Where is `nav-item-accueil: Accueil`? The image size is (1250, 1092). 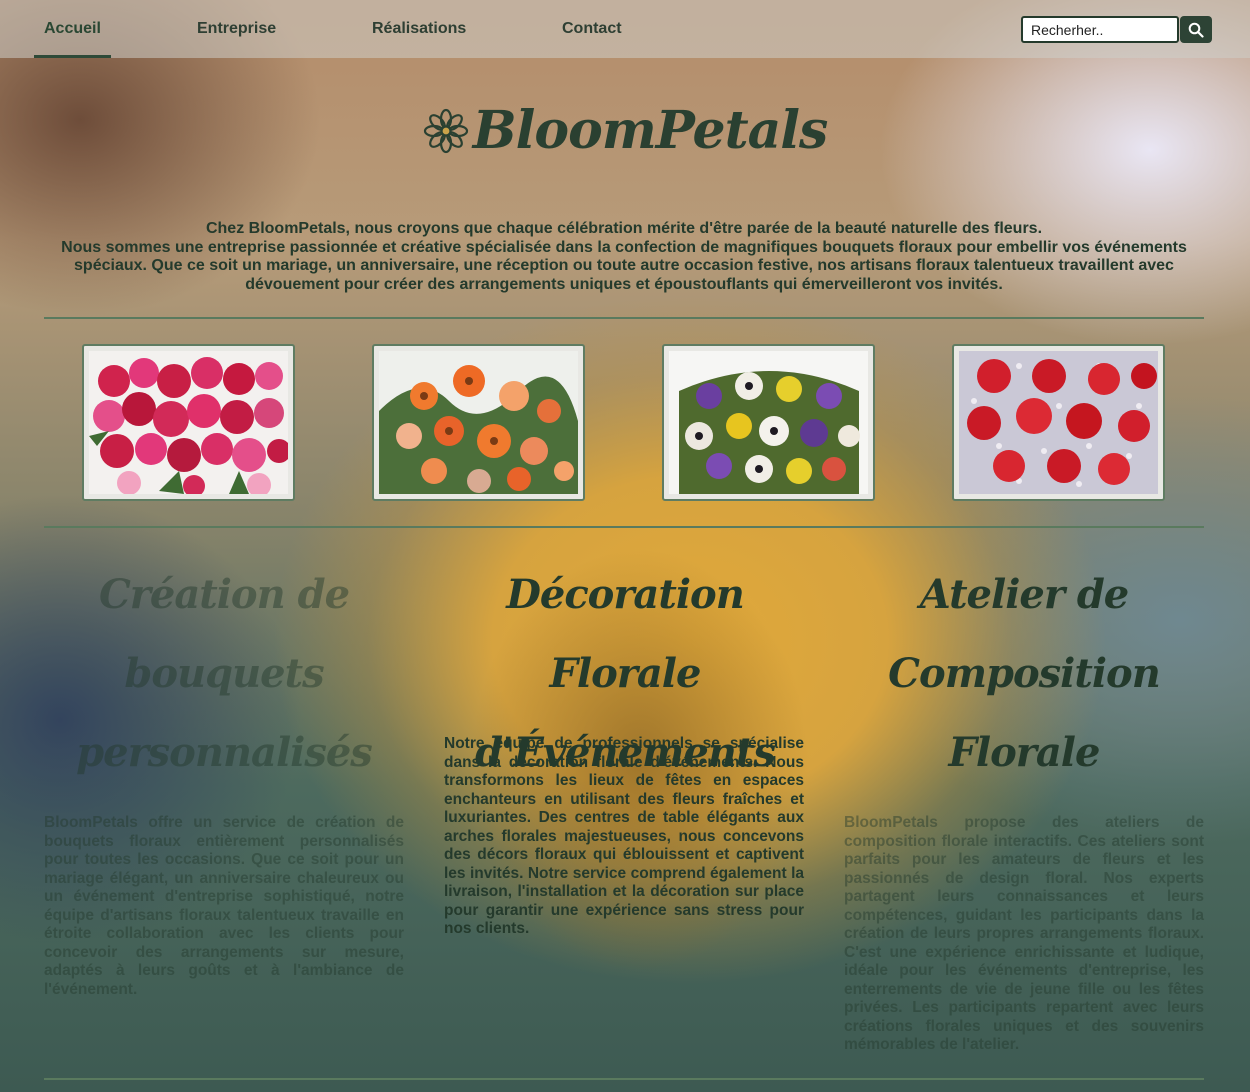 nav-item-accueil: Accueil is located at coordinates (72, 29).